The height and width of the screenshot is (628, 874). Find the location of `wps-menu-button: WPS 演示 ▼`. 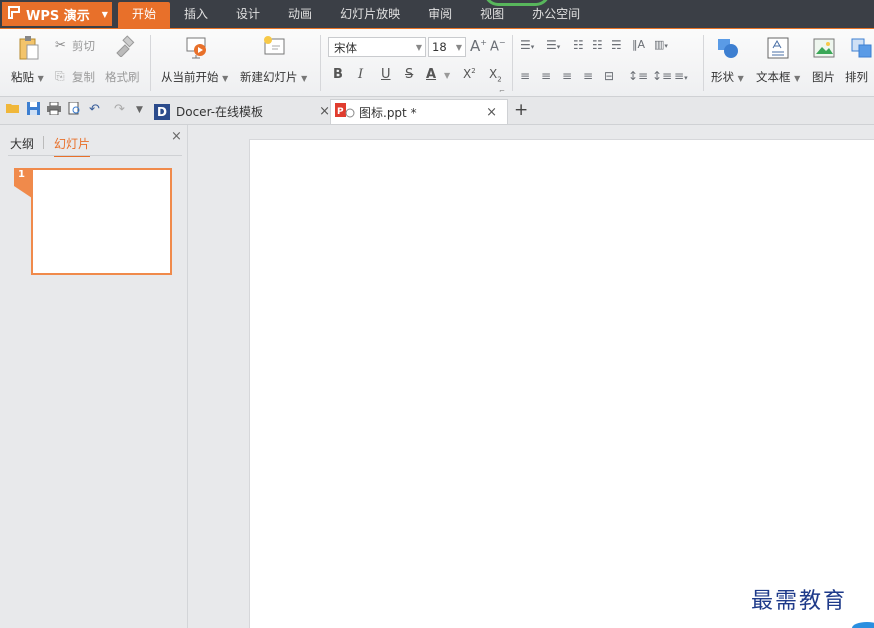

wps-menu-button: WPS 演示 ▼ is located at coordinates (57, 14).